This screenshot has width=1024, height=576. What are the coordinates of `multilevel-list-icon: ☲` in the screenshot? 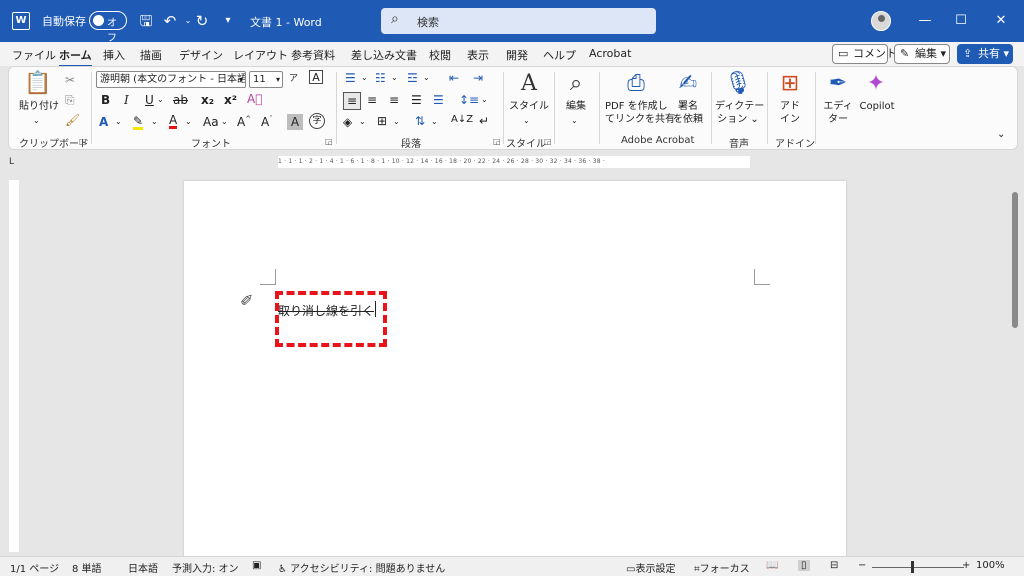 It's located at (412, 78).